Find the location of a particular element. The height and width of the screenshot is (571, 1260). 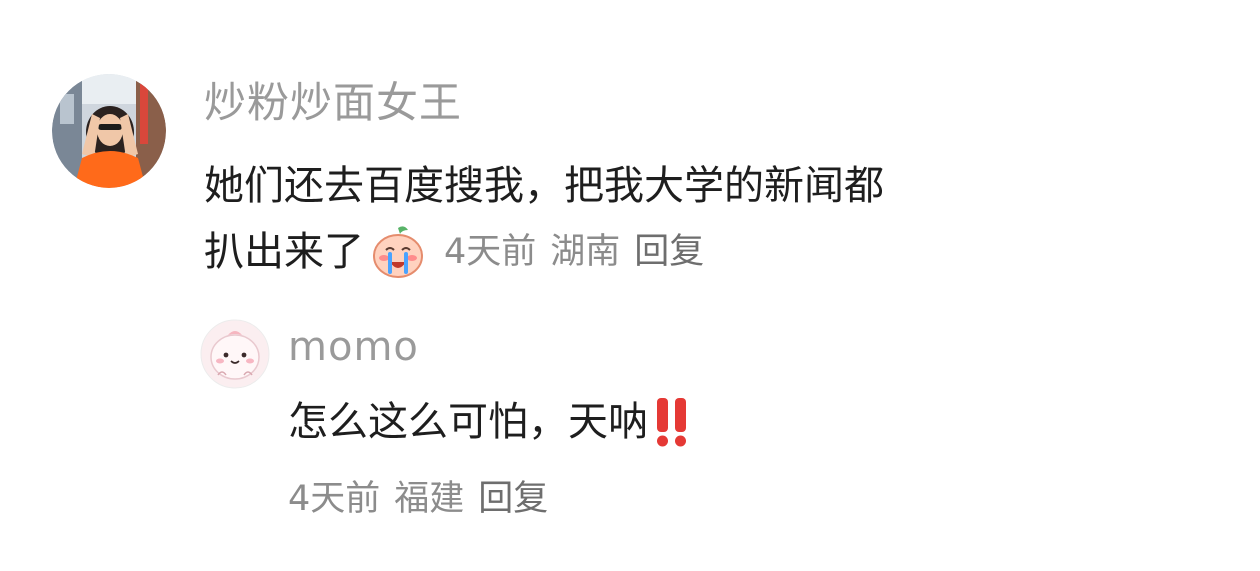

comment-text: 扒出来了 is located at coordinates (284, 252).